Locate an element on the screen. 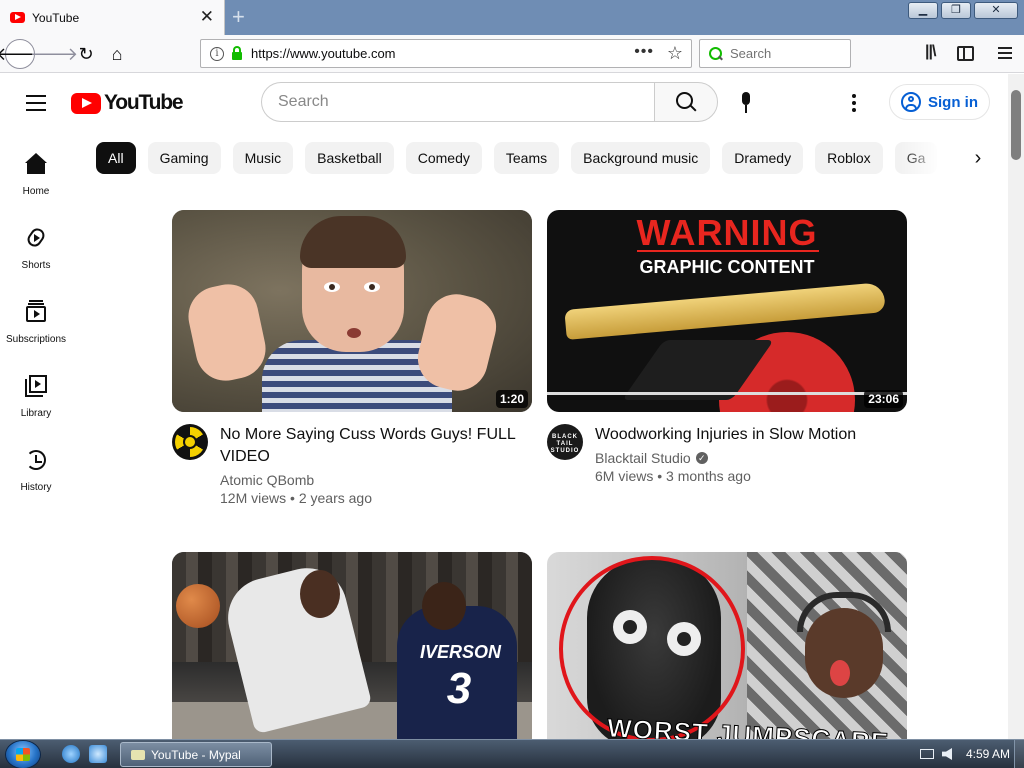 The image size is (1024, 768). video-thumbnail: WORST JUMPSCARE is located at coordinates (727, 645).